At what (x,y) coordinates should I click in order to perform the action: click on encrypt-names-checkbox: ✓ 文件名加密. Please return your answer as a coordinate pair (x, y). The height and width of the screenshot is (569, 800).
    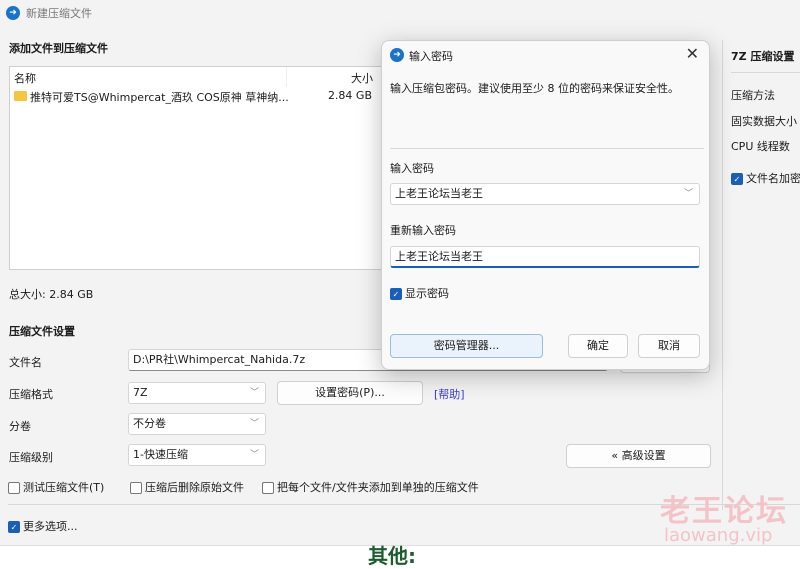
    Looking at the image, I should click on (765, 178).